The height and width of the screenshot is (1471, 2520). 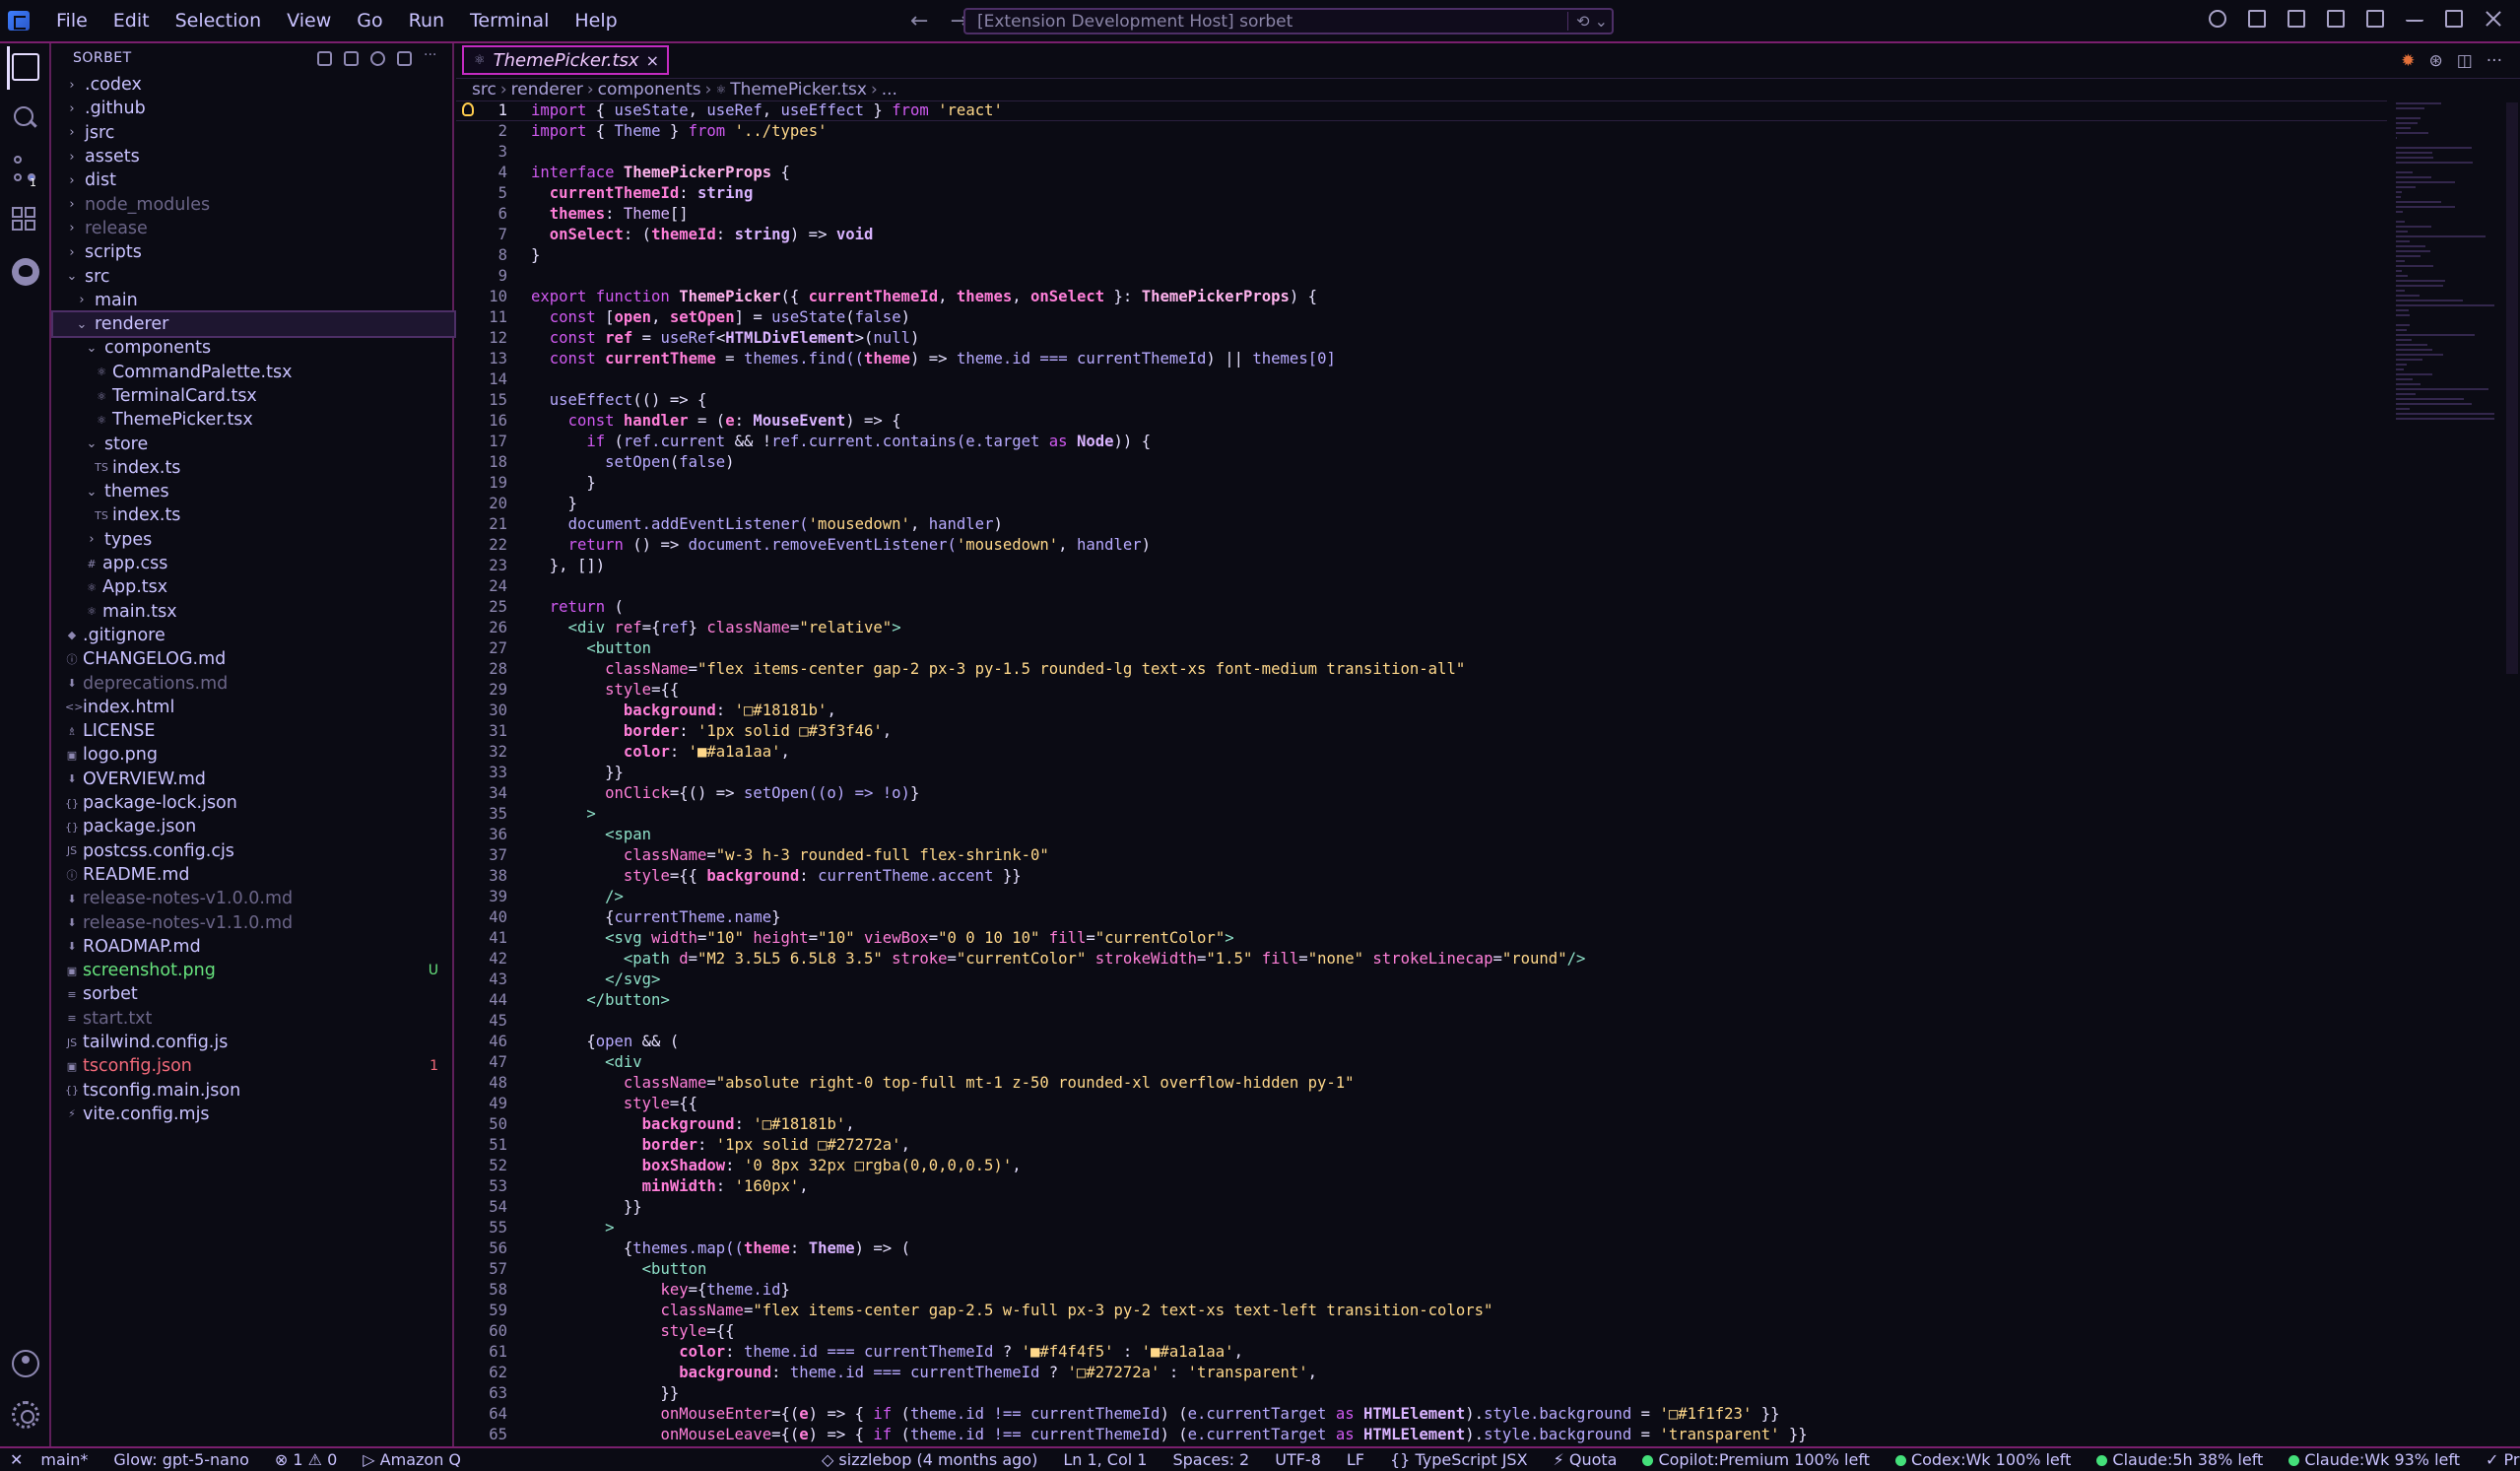 I want to click on toggle-primary-sidebar-icon, so click(x=2296, y=19).